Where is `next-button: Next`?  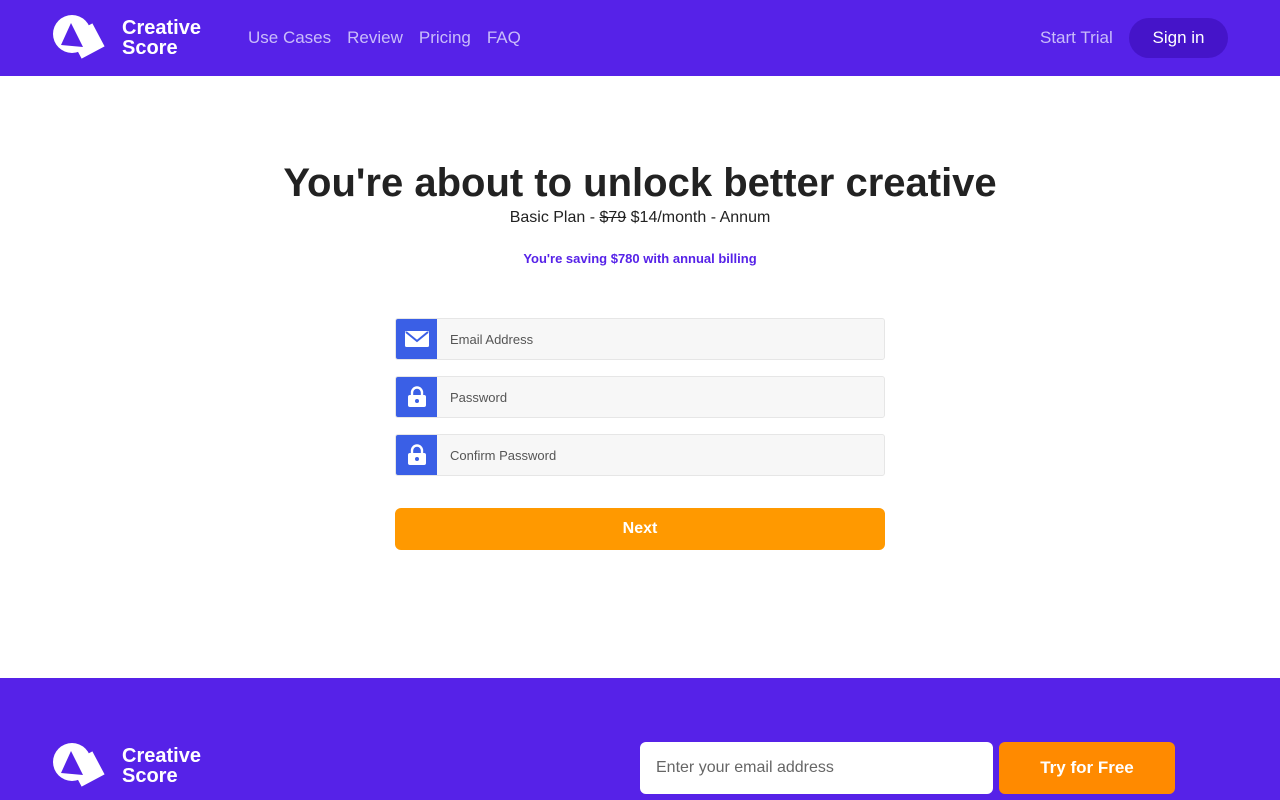 next-button: Next is located at coordinates (640, 529).